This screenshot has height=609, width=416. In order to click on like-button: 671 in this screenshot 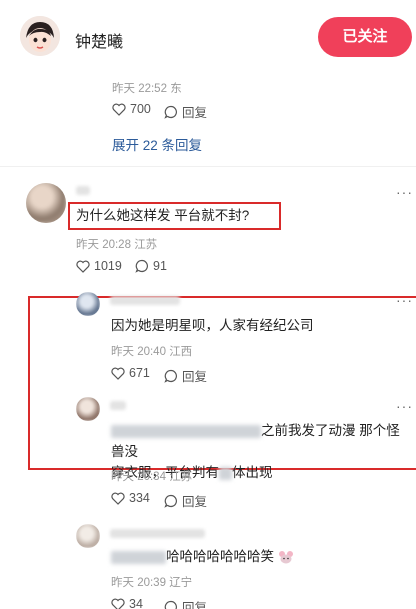, I will do `click(130, 373)`.